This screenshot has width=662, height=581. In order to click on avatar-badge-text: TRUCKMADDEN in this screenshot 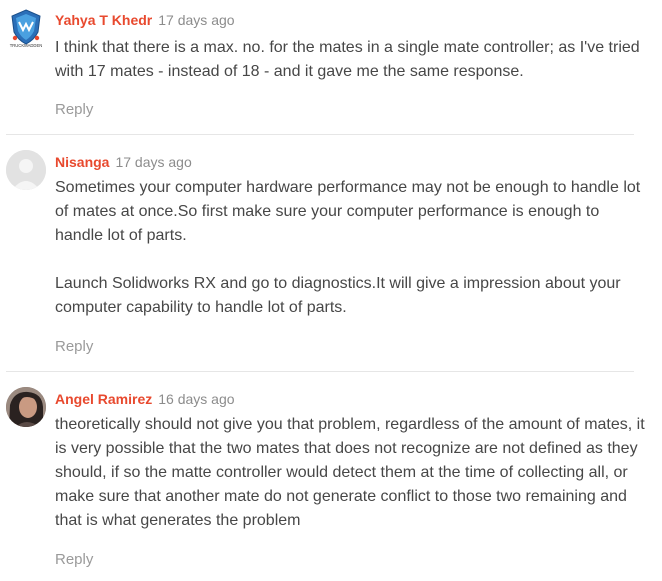, I will do `click(26, 45)`.